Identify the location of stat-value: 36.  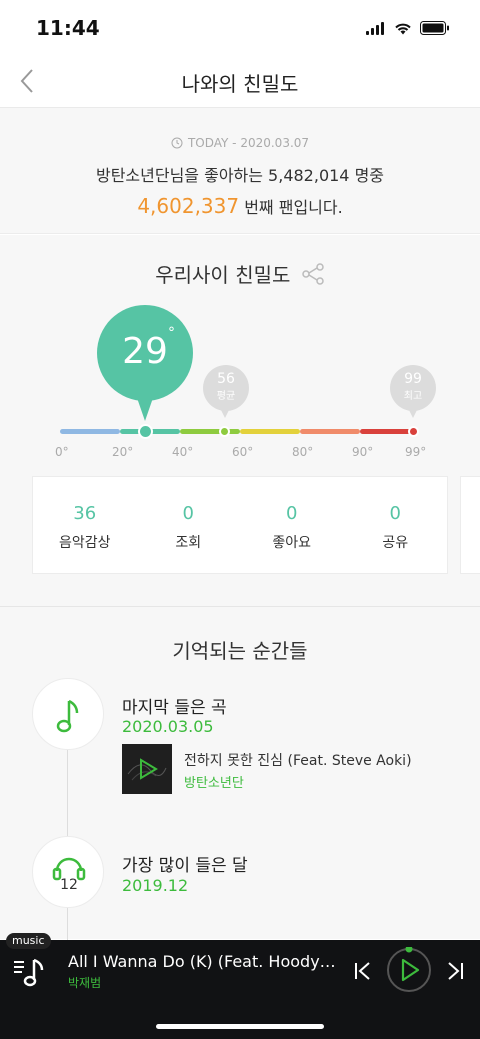
(85, 513).